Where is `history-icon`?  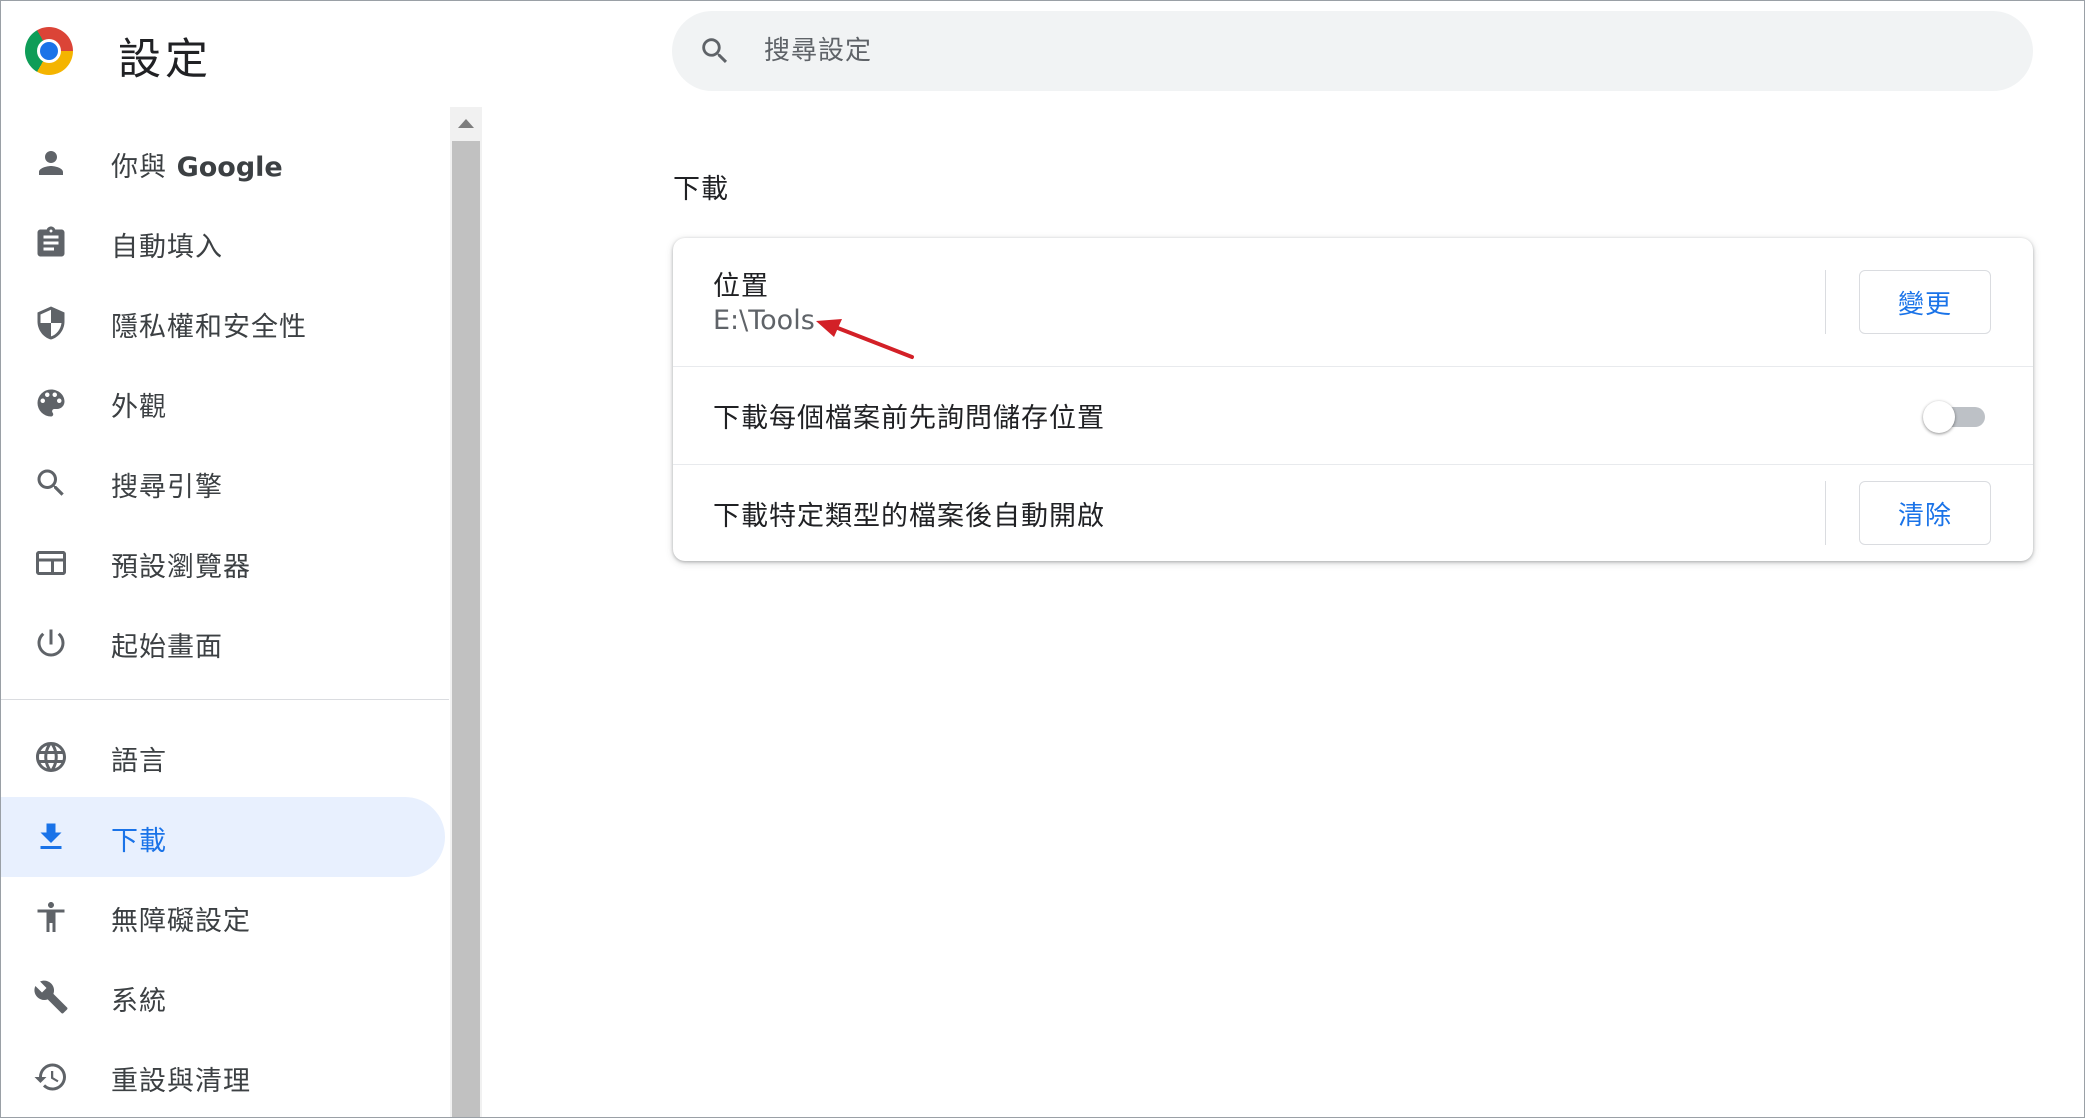 history-icon is located at coordinates (51, 1077).